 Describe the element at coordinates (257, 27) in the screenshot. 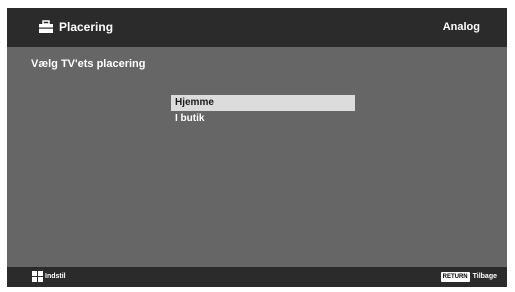

I see `header-bar: Placering Analog` at that location.